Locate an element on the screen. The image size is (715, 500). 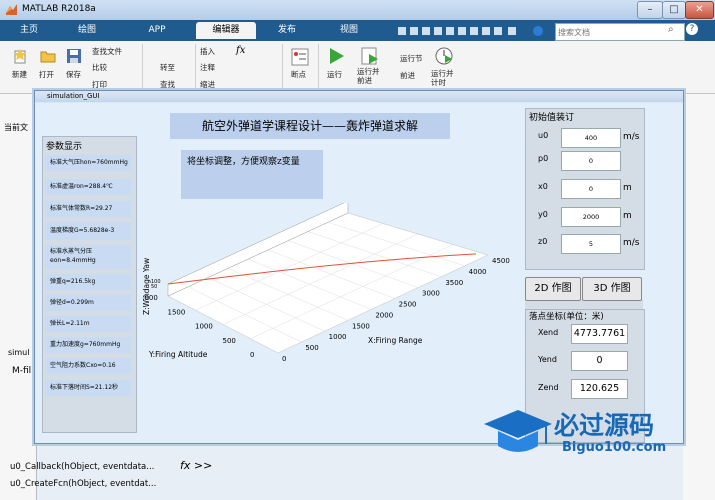
param-item: 标准大气压hon=760mmHg is located at coordinates (88, 163).